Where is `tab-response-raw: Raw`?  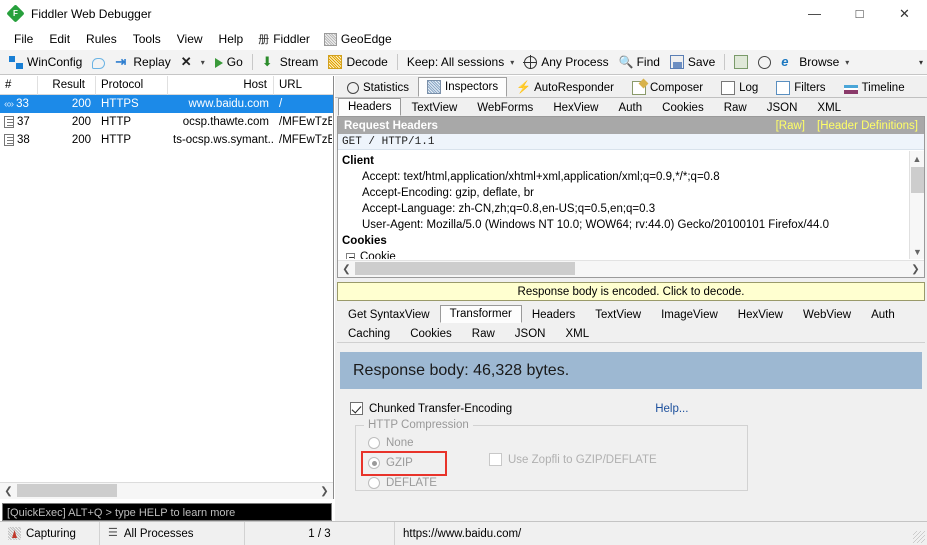 tab-response-raw: Raw is located at coordinates (483, 333).